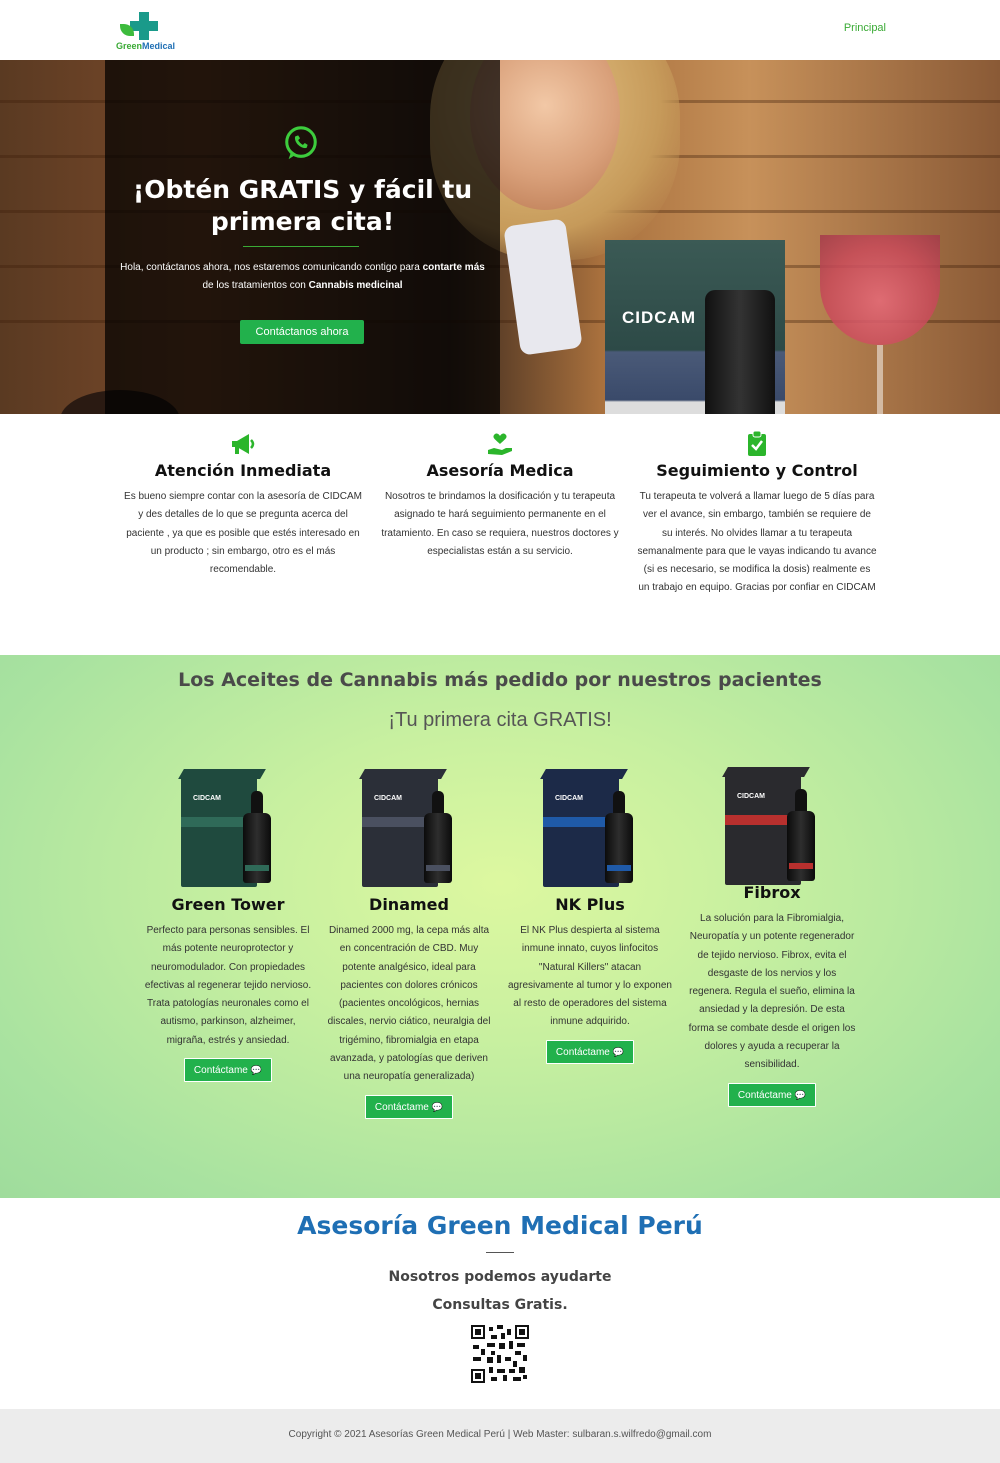 This screenshot has height=1463, width=1000. What do you see at coordinates (243, 470) in the screenshot?
I see `feature-title: Atención Inmediata` at bounding box center [243, 470].